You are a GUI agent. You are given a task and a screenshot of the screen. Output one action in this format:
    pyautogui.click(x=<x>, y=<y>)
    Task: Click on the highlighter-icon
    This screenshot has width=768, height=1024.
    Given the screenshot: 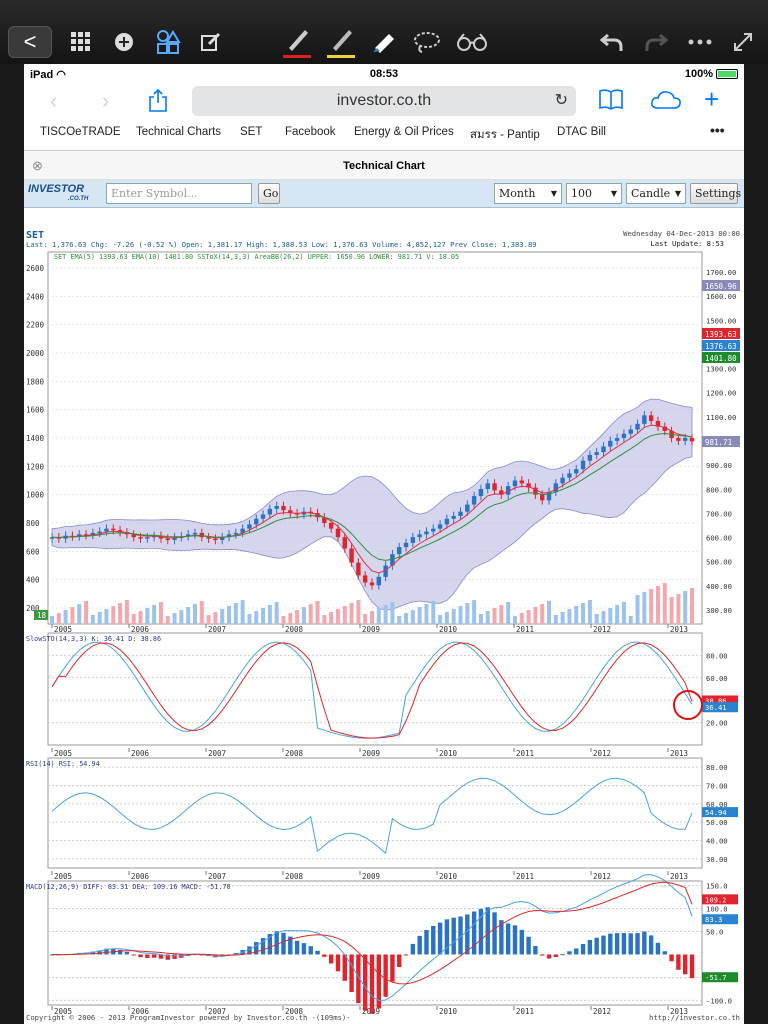 What is the action you would take?
    pyautogui.click(x=385, y=42)
    